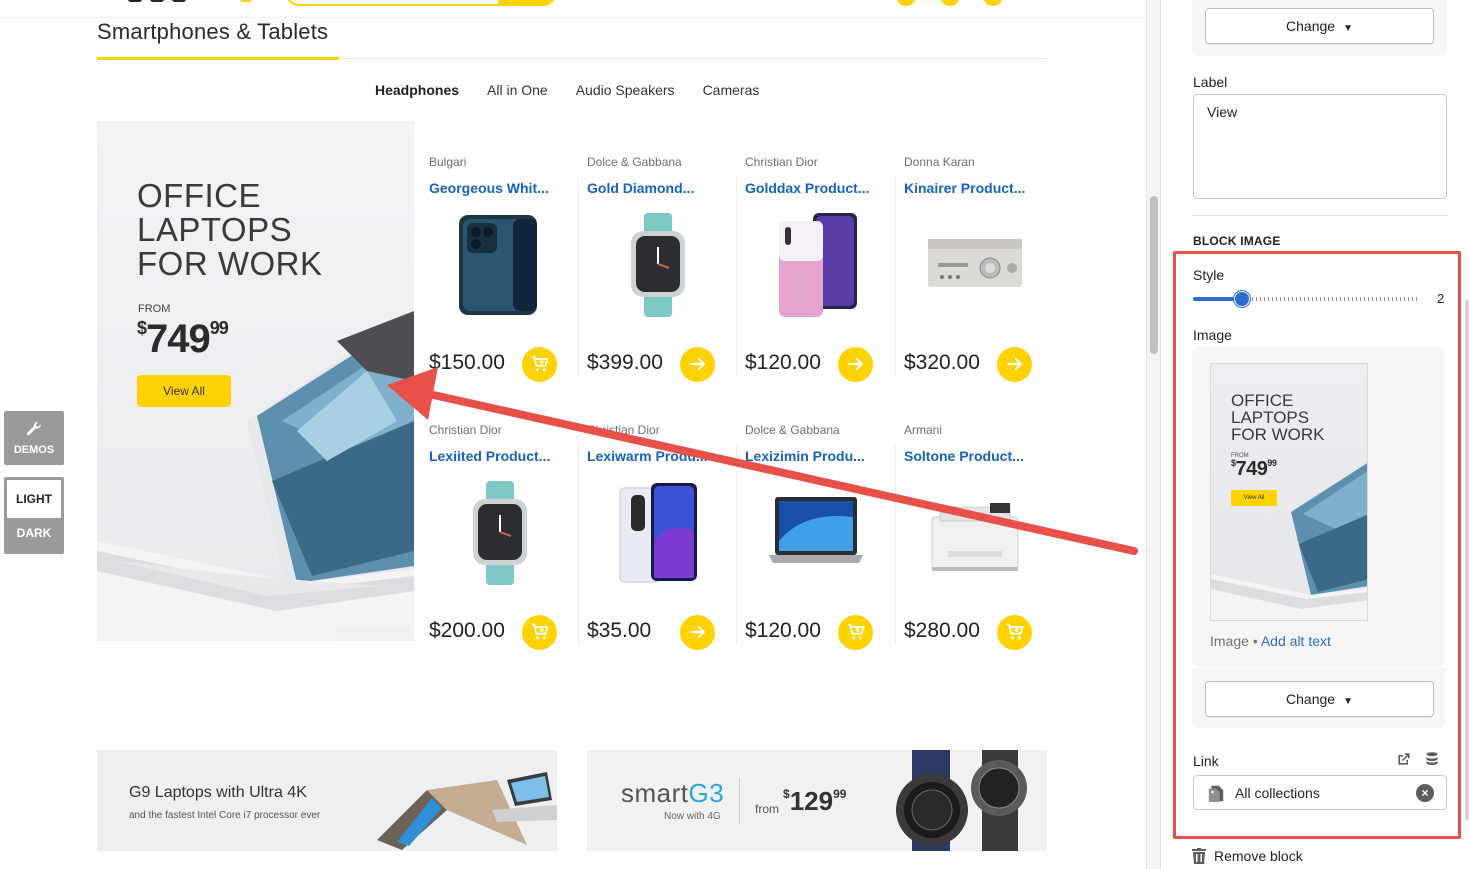 The image size is (1469, 869). What do you see at coordinates (578, 277) in the screenshot?
I see `column-divider` at bounding box center [578, 277].